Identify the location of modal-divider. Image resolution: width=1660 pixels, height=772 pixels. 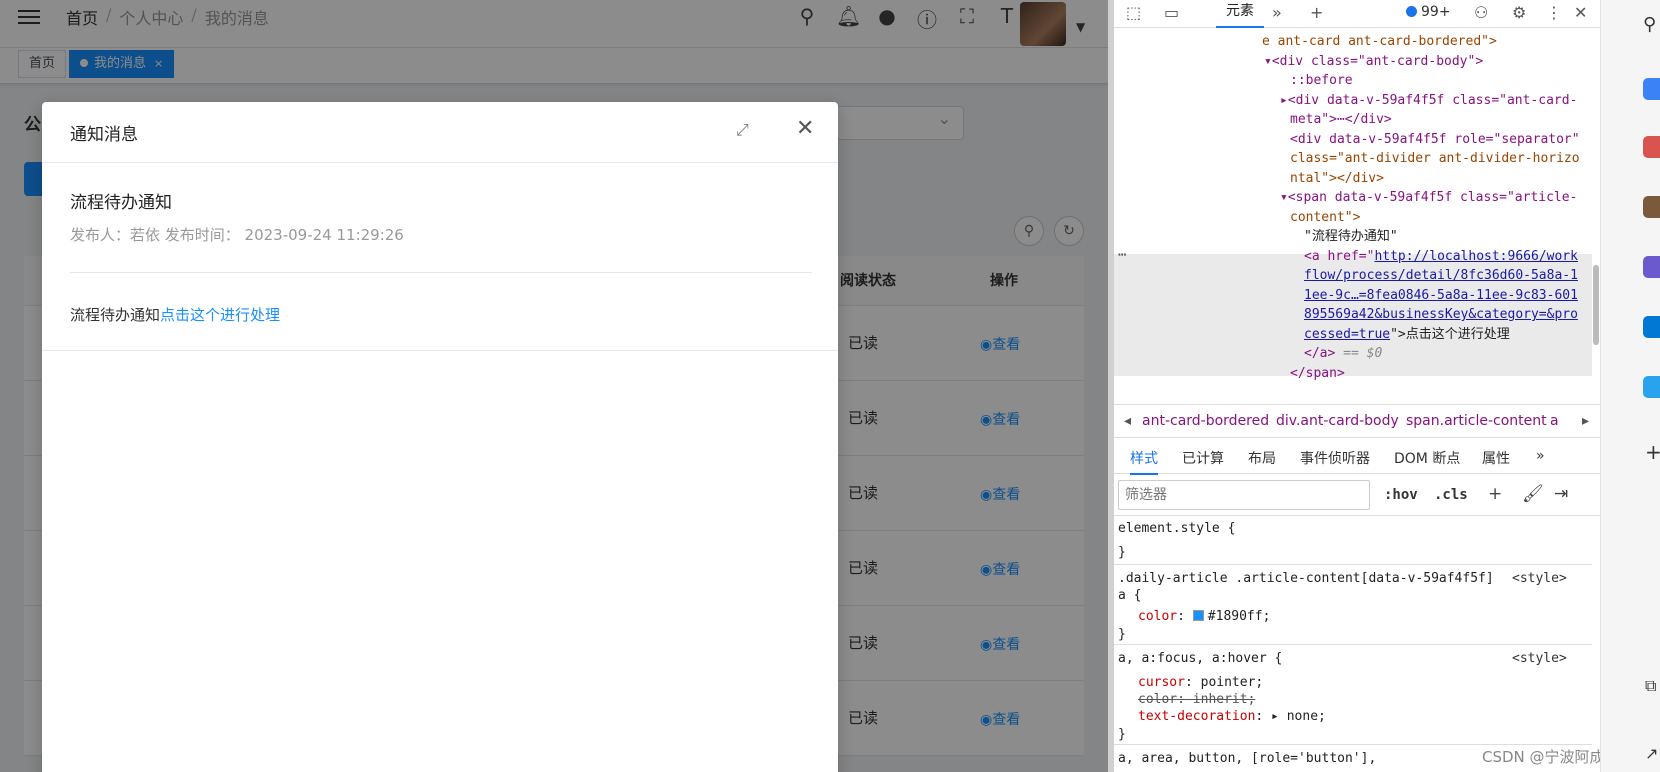
(440, 350).